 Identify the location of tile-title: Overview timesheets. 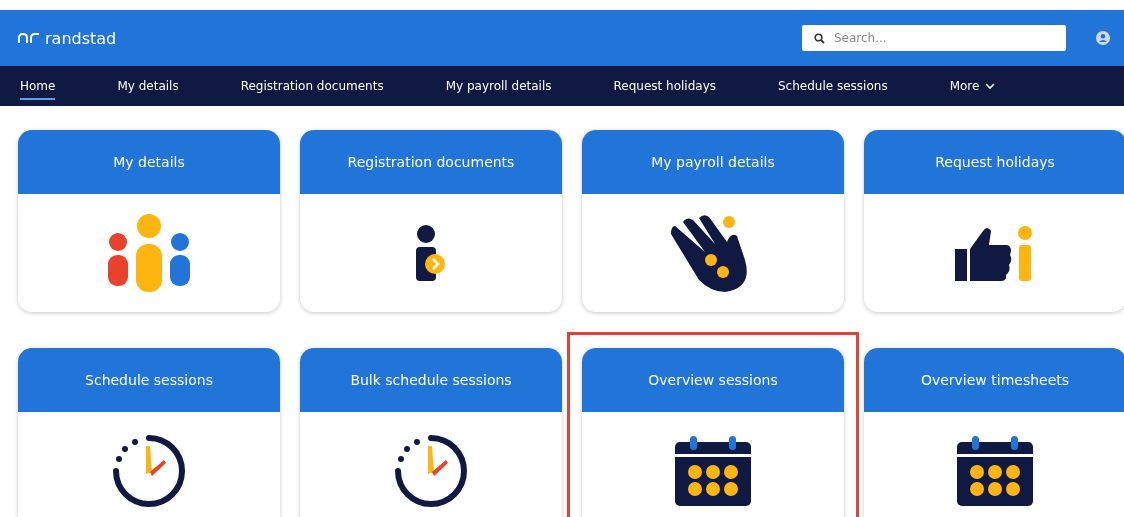
(994, 380).